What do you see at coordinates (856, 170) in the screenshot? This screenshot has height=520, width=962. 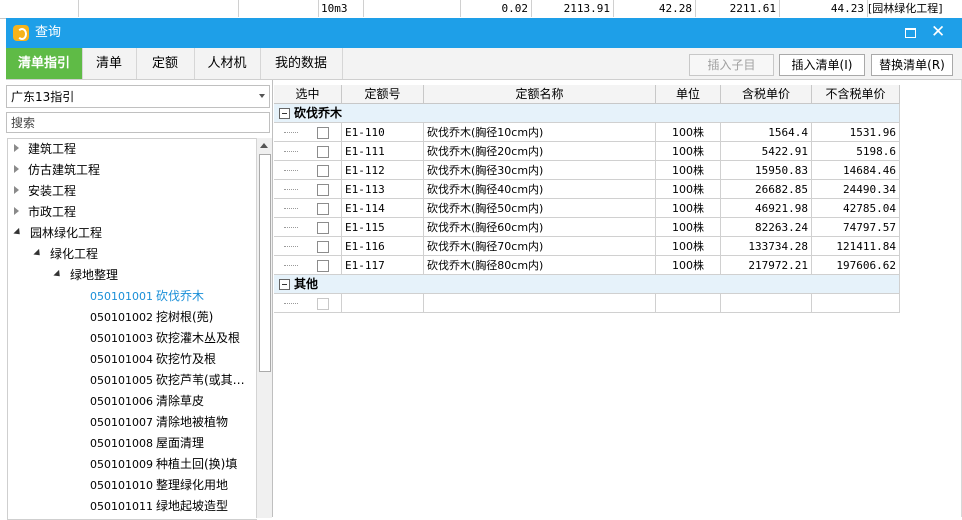 I see `row-notax-price: 14684.46` at bounding box center [856, 170].